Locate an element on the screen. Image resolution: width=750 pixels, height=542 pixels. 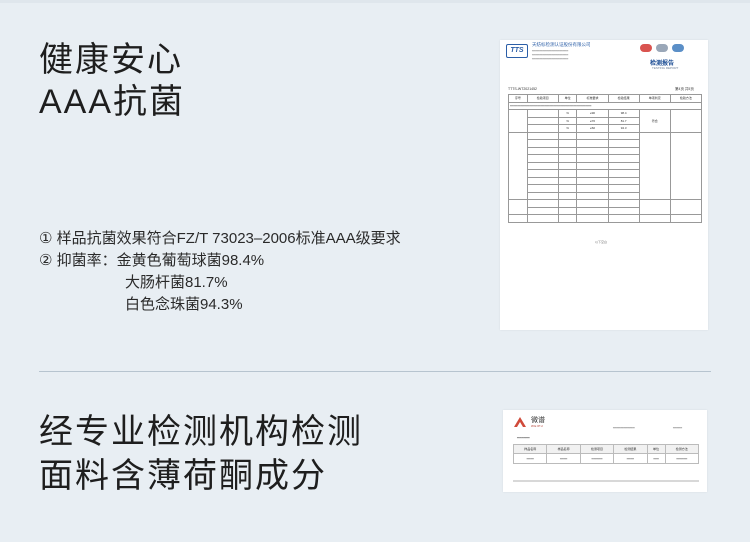
table-header-cell: 序号 is located at coordinates (518, 98).